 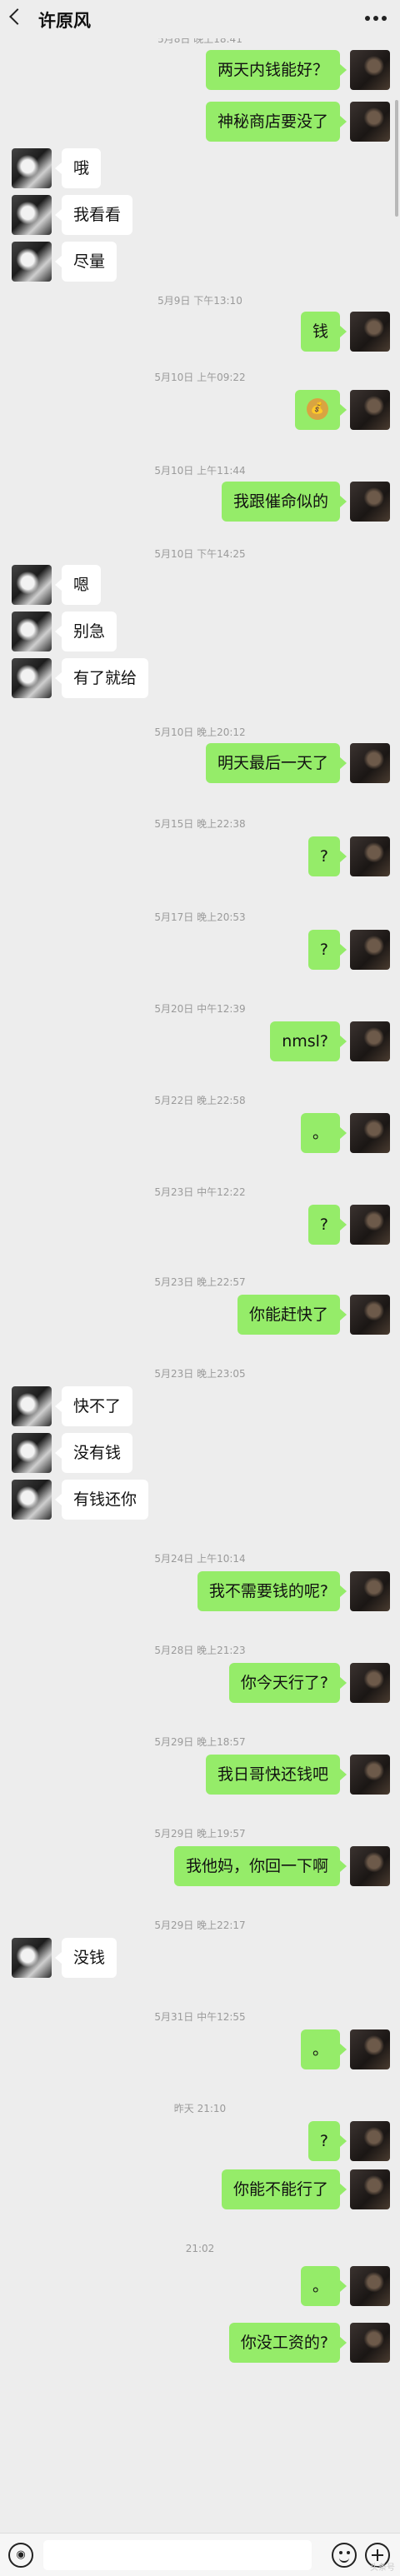 I want to click on message-incoming: 快不了, so click(x=103, y=1406).